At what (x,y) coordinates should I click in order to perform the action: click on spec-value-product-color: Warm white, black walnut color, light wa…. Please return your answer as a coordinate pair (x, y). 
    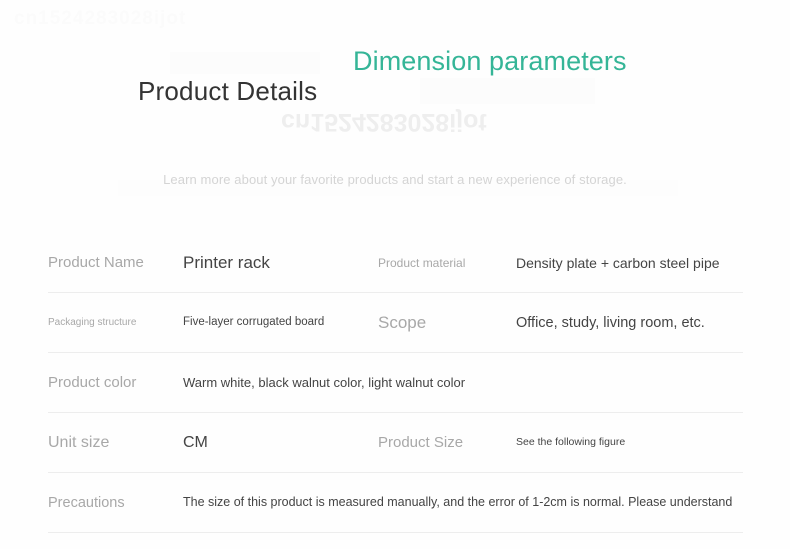
    Looking at the image, I should click on (324, 382).